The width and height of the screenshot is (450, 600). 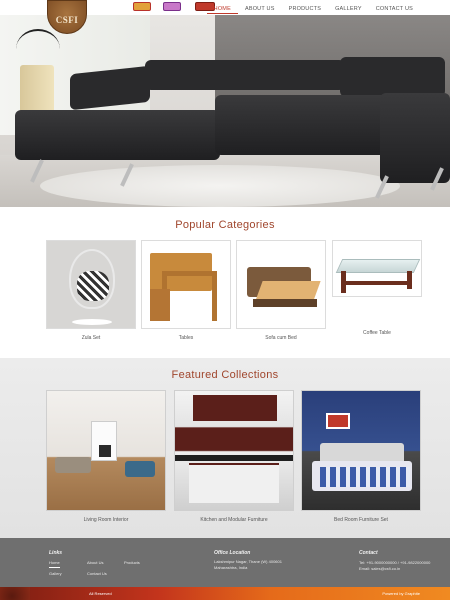 I want to click on contact-email: Email: sales@csfi.co.in, so click(x=379, y=568).